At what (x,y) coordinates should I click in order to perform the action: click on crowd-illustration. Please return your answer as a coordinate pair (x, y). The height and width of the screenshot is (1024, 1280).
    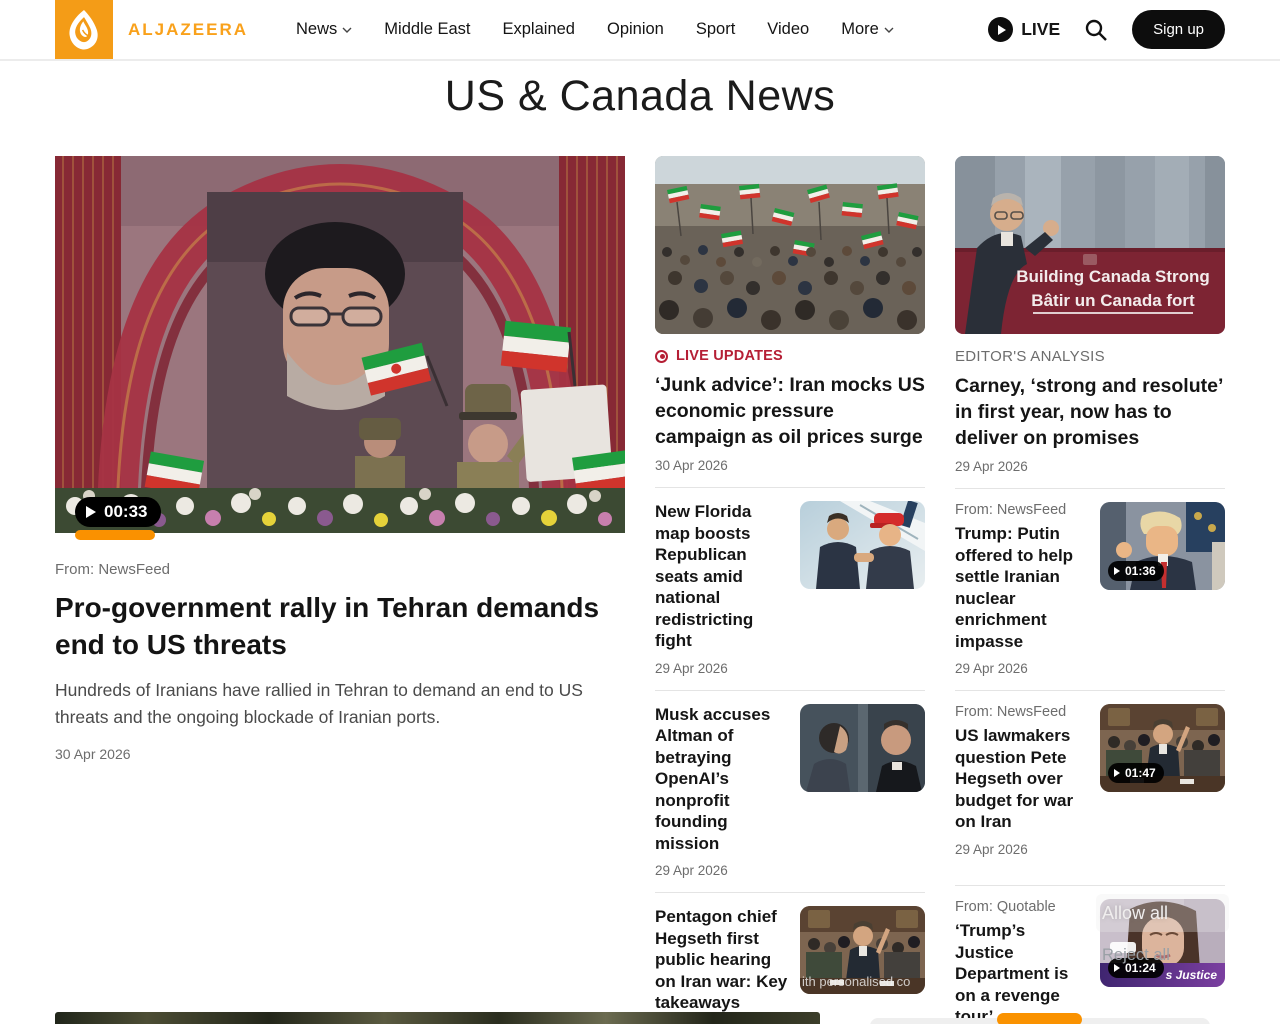
    Looking at the image, I should click on (790, 245).